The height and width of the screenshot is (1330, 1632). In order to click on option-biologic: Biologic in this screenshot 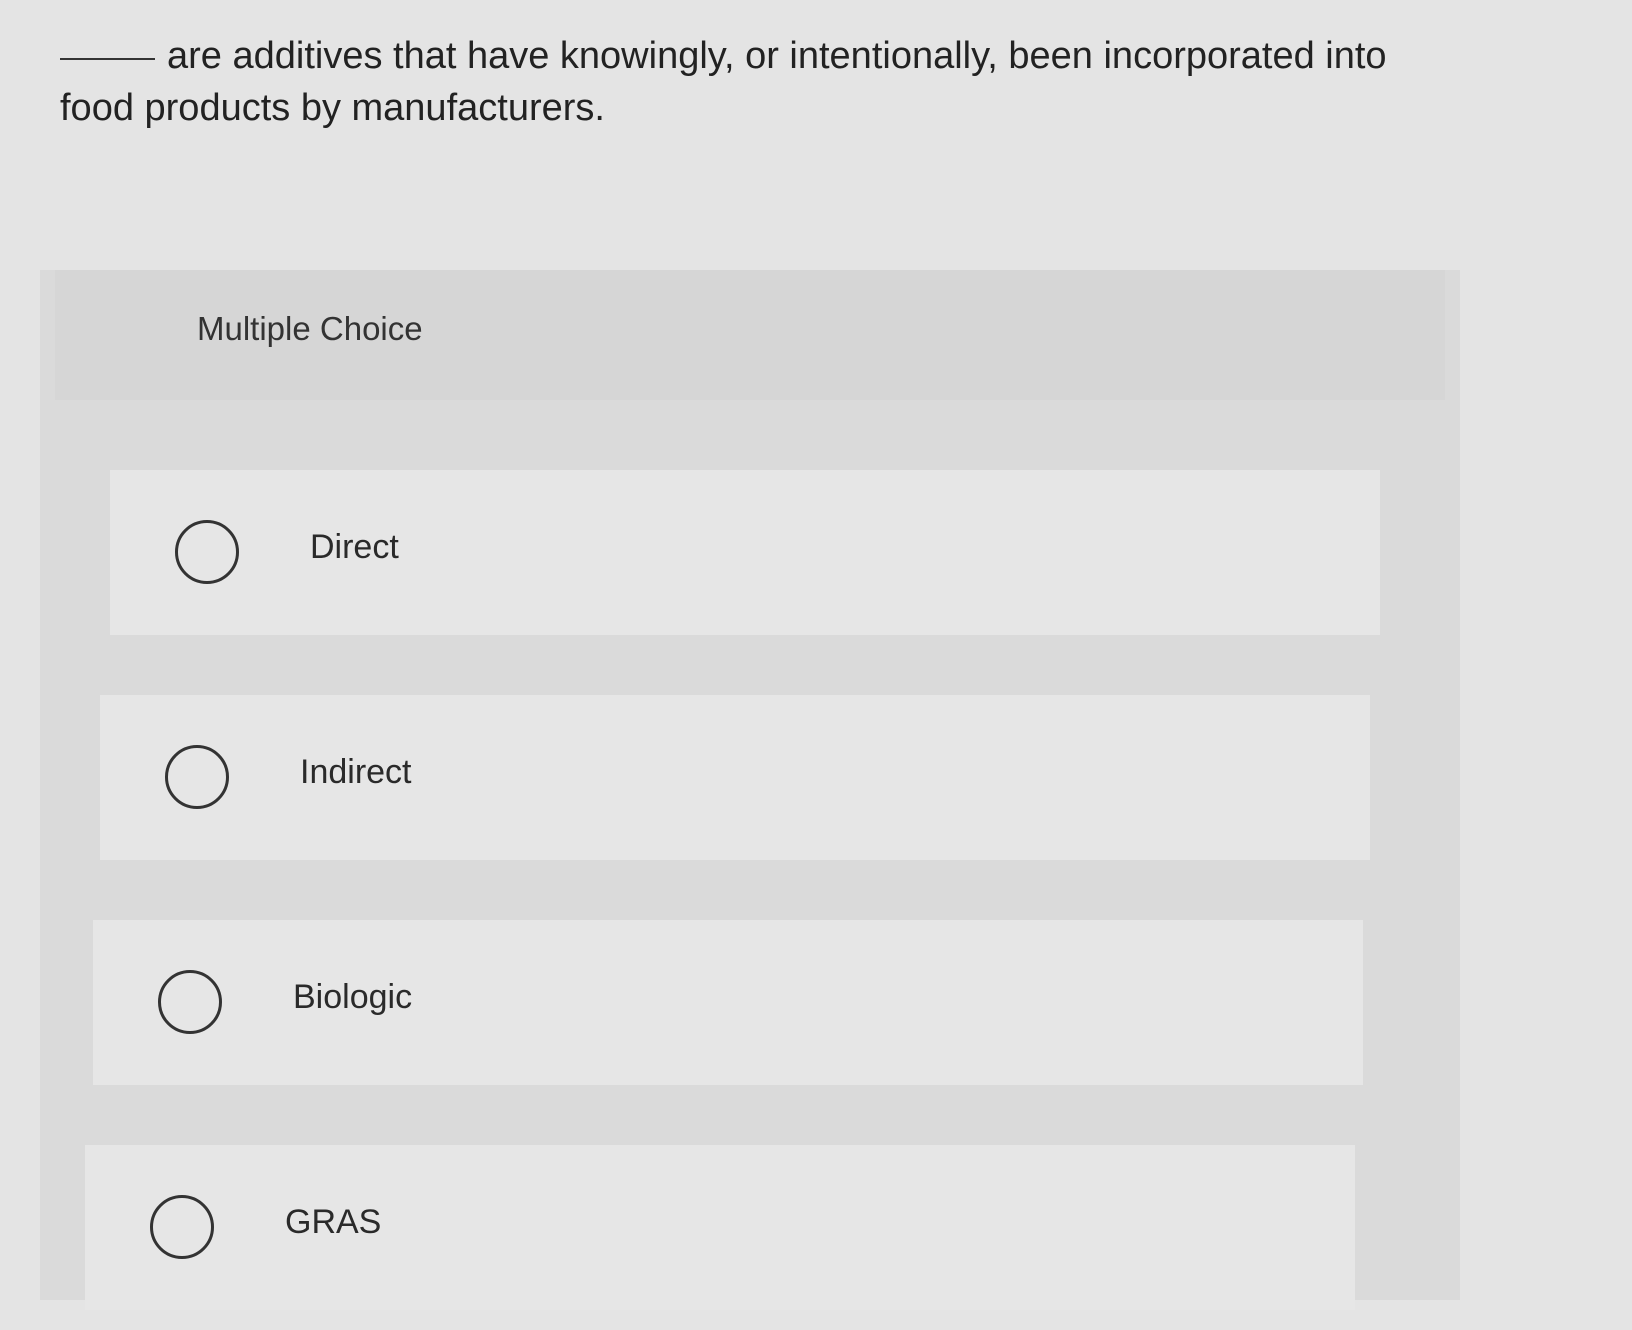, I will do `click(728, 1002)`.